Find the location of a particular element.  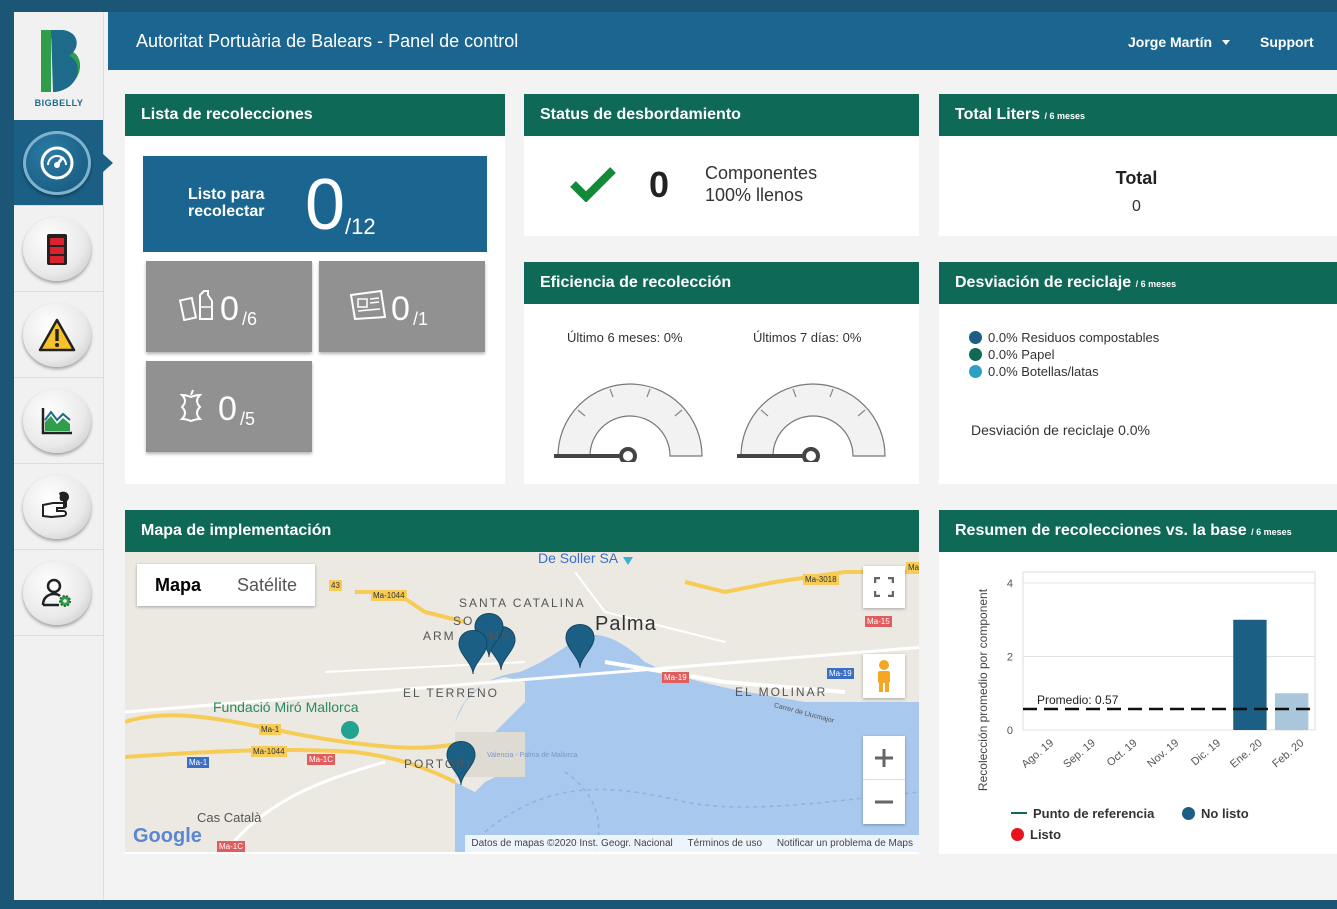

apple-core-icon is located at coordinates (191, 406).